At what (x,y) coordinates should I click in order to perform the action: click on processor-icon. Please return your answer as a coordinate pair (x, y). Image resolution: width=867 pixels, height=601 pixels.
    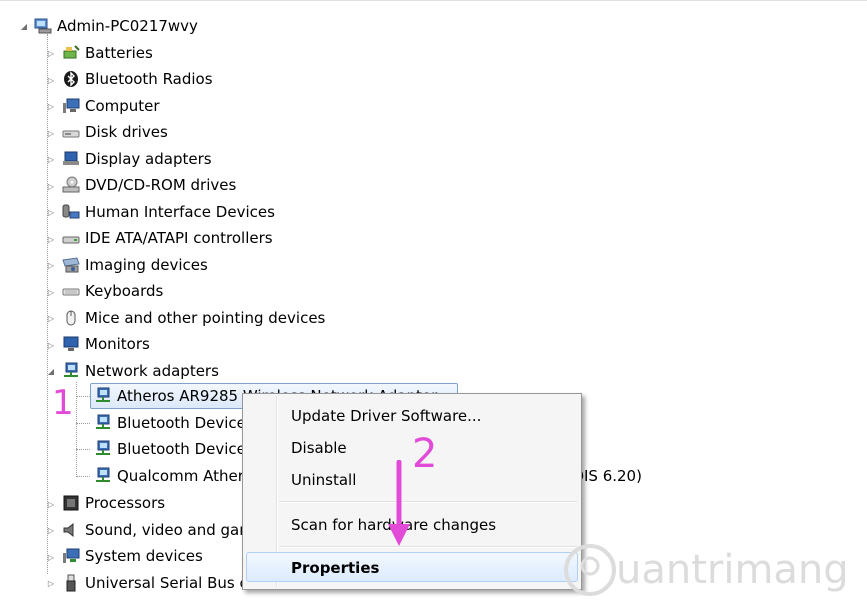
    Looking at the image, I should click on (71, 503).